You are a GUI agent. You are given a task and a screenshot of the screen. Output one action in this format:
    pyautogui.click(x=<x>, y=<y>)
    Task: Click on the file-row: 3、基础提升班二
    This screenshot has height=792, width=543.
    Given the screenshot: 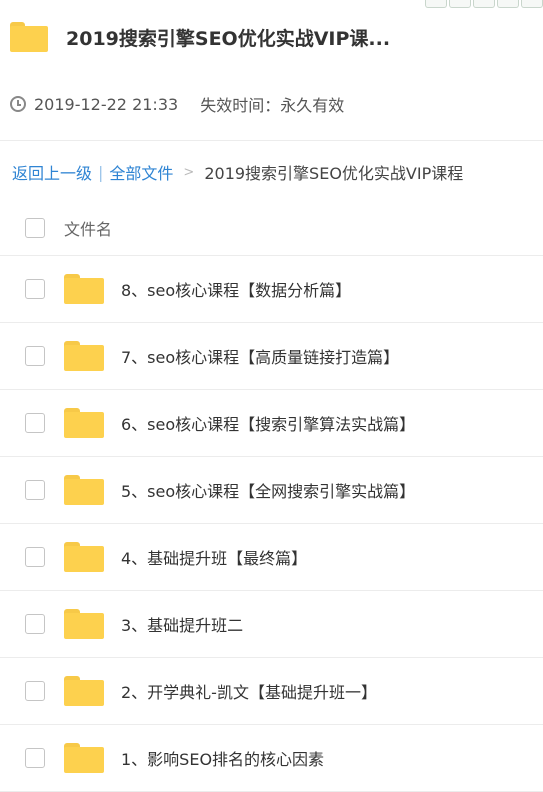 What is the action you would take?
    pyautogui.click(x=271, y=624)
    